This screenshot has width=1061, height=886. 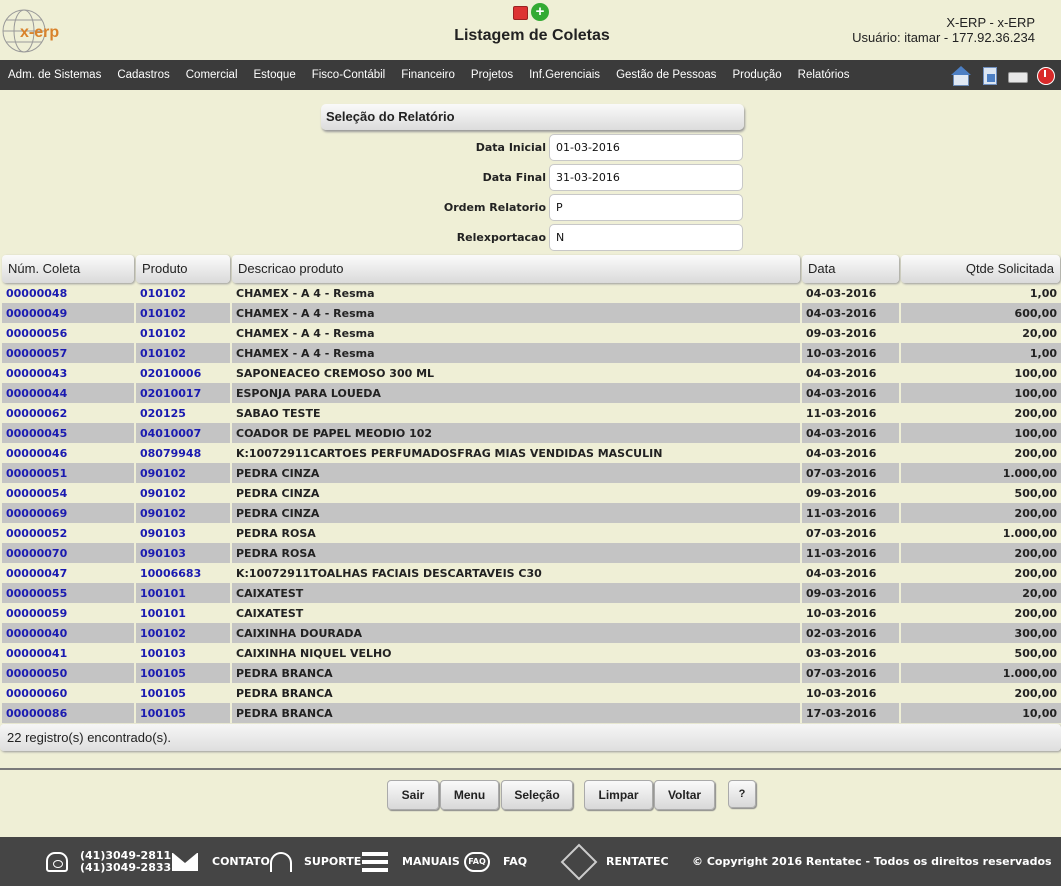 I want to click on contato-link: CONTATO, so click(x=241, y=861).